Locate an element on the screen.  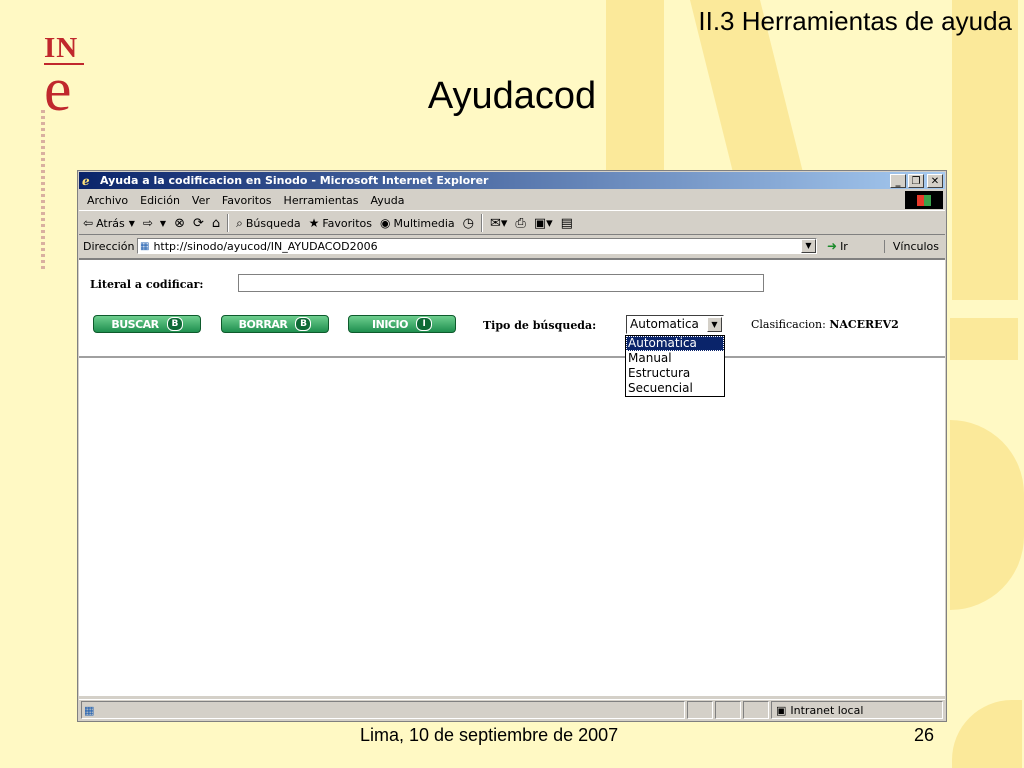
close-icon: ✕ is located at coordinates (935, 180).